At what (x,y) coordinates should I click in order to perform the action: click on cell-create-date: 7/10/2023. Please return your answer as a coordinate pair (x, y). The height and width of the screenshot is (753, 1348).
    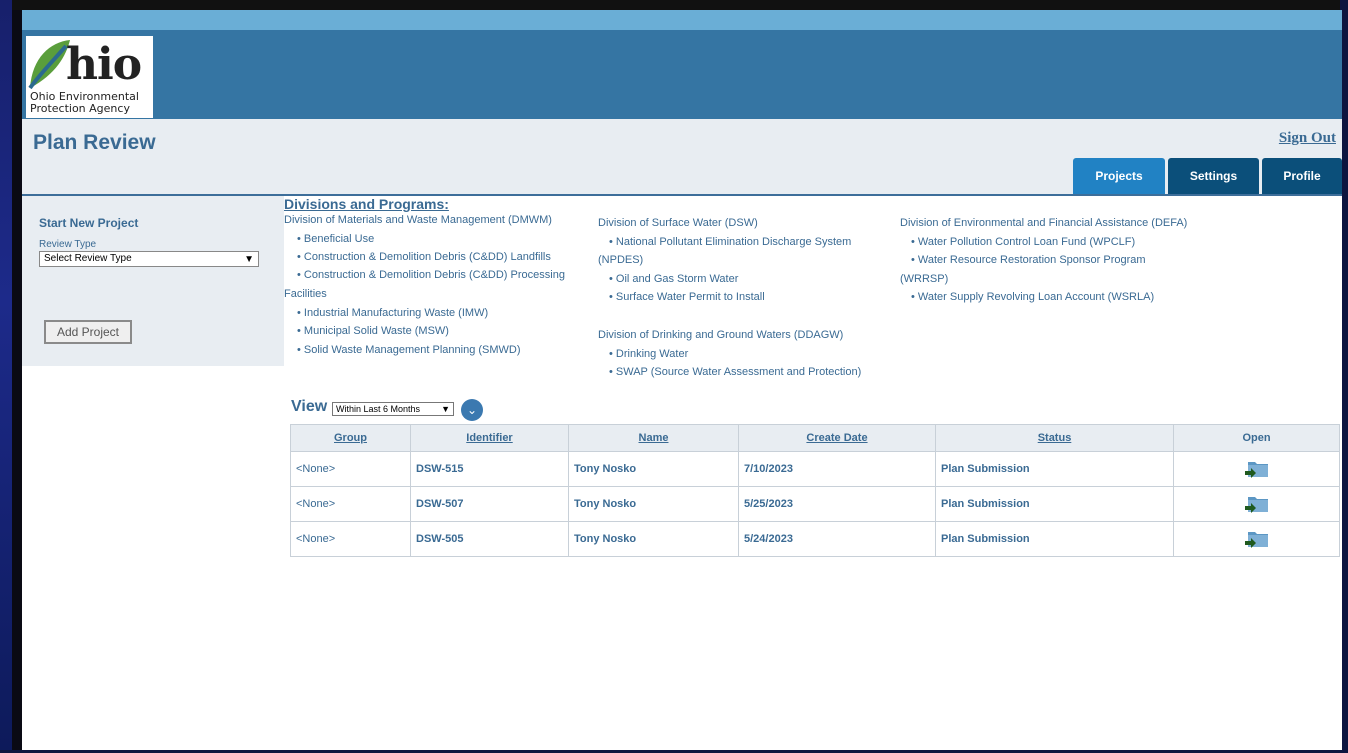
    Looking at the image, I should click on (837, 469).